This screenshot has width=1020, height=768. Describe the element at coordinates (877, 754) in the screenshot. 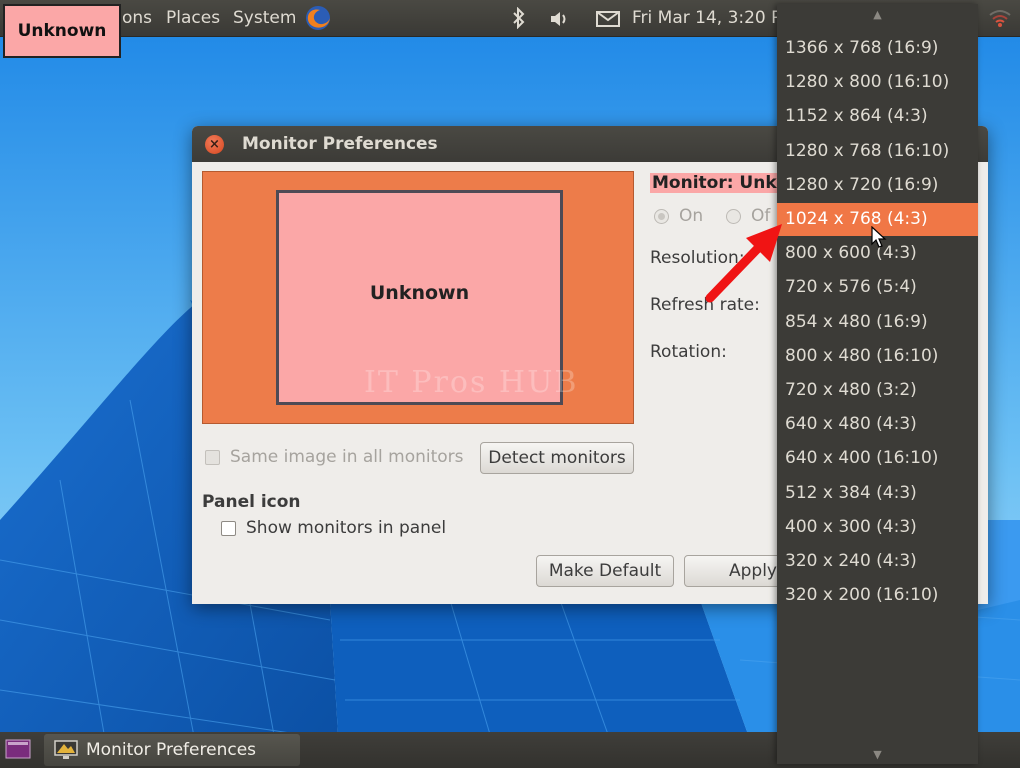

I see `scroll-down-icon: ▼` at that location.